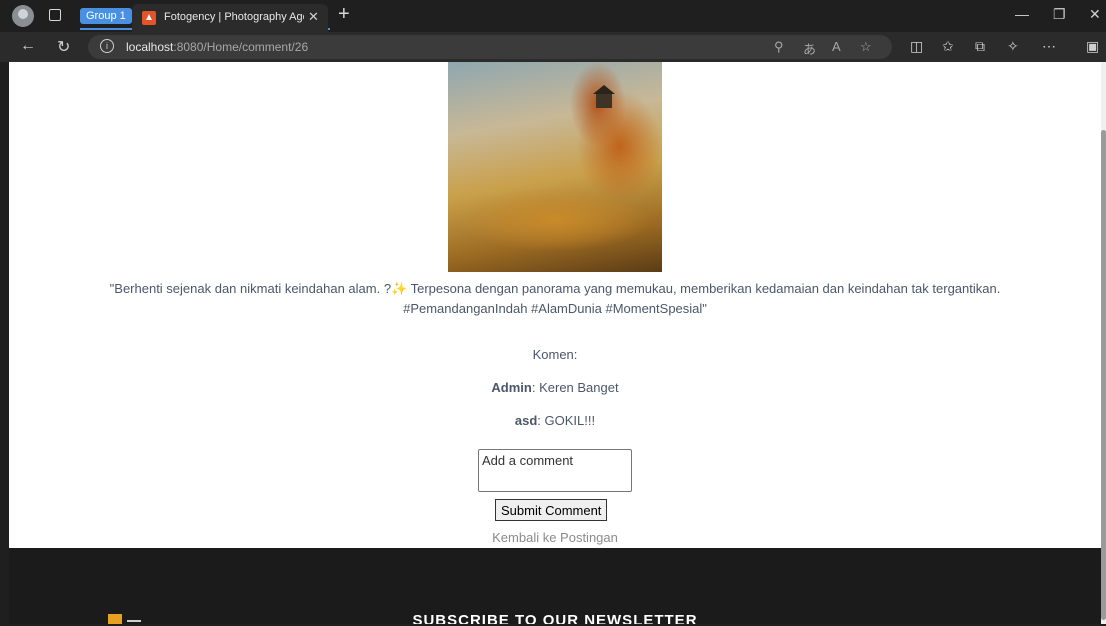 This screenshot has width=1106, height=626. I want to click on restore-icon: ❐, so click(1059, 14).